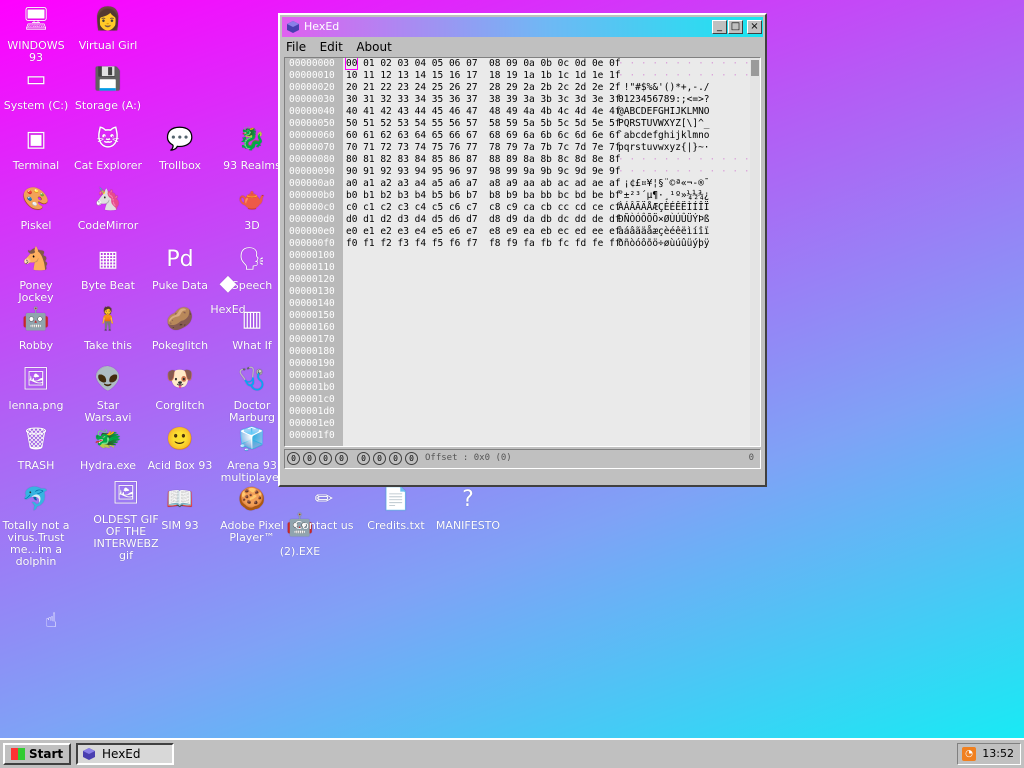  What do you see at coordinates (969, 754) in the screenshot?
I see `rss-icon: ◔` at bounding box center [969, 754].